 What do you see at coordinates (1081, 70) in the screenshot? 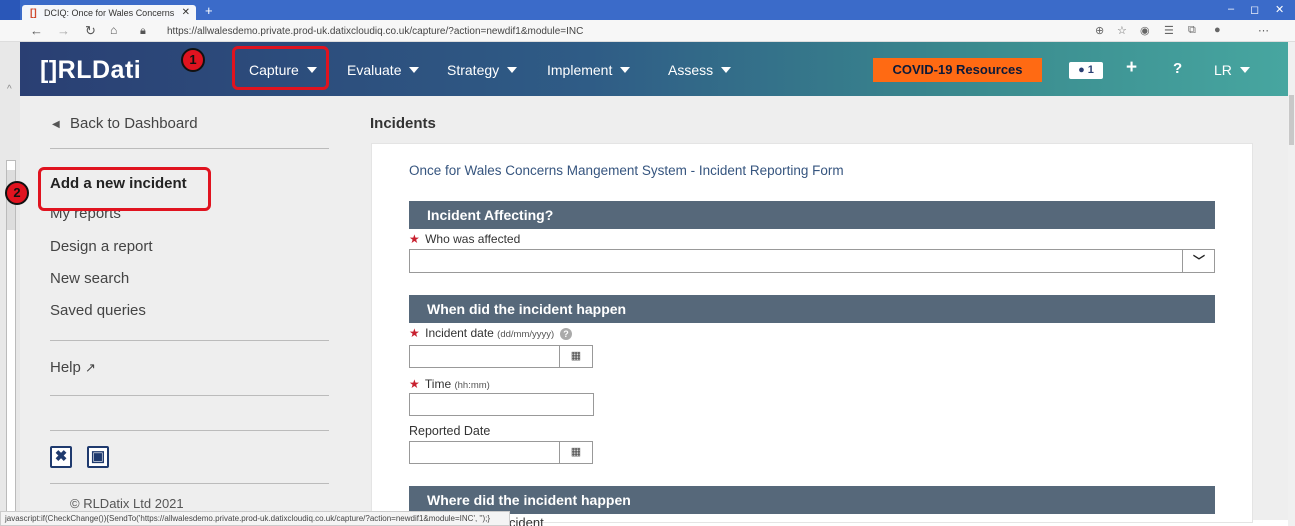
I see `user-icon: ●` at bounding box center [1081, 70].